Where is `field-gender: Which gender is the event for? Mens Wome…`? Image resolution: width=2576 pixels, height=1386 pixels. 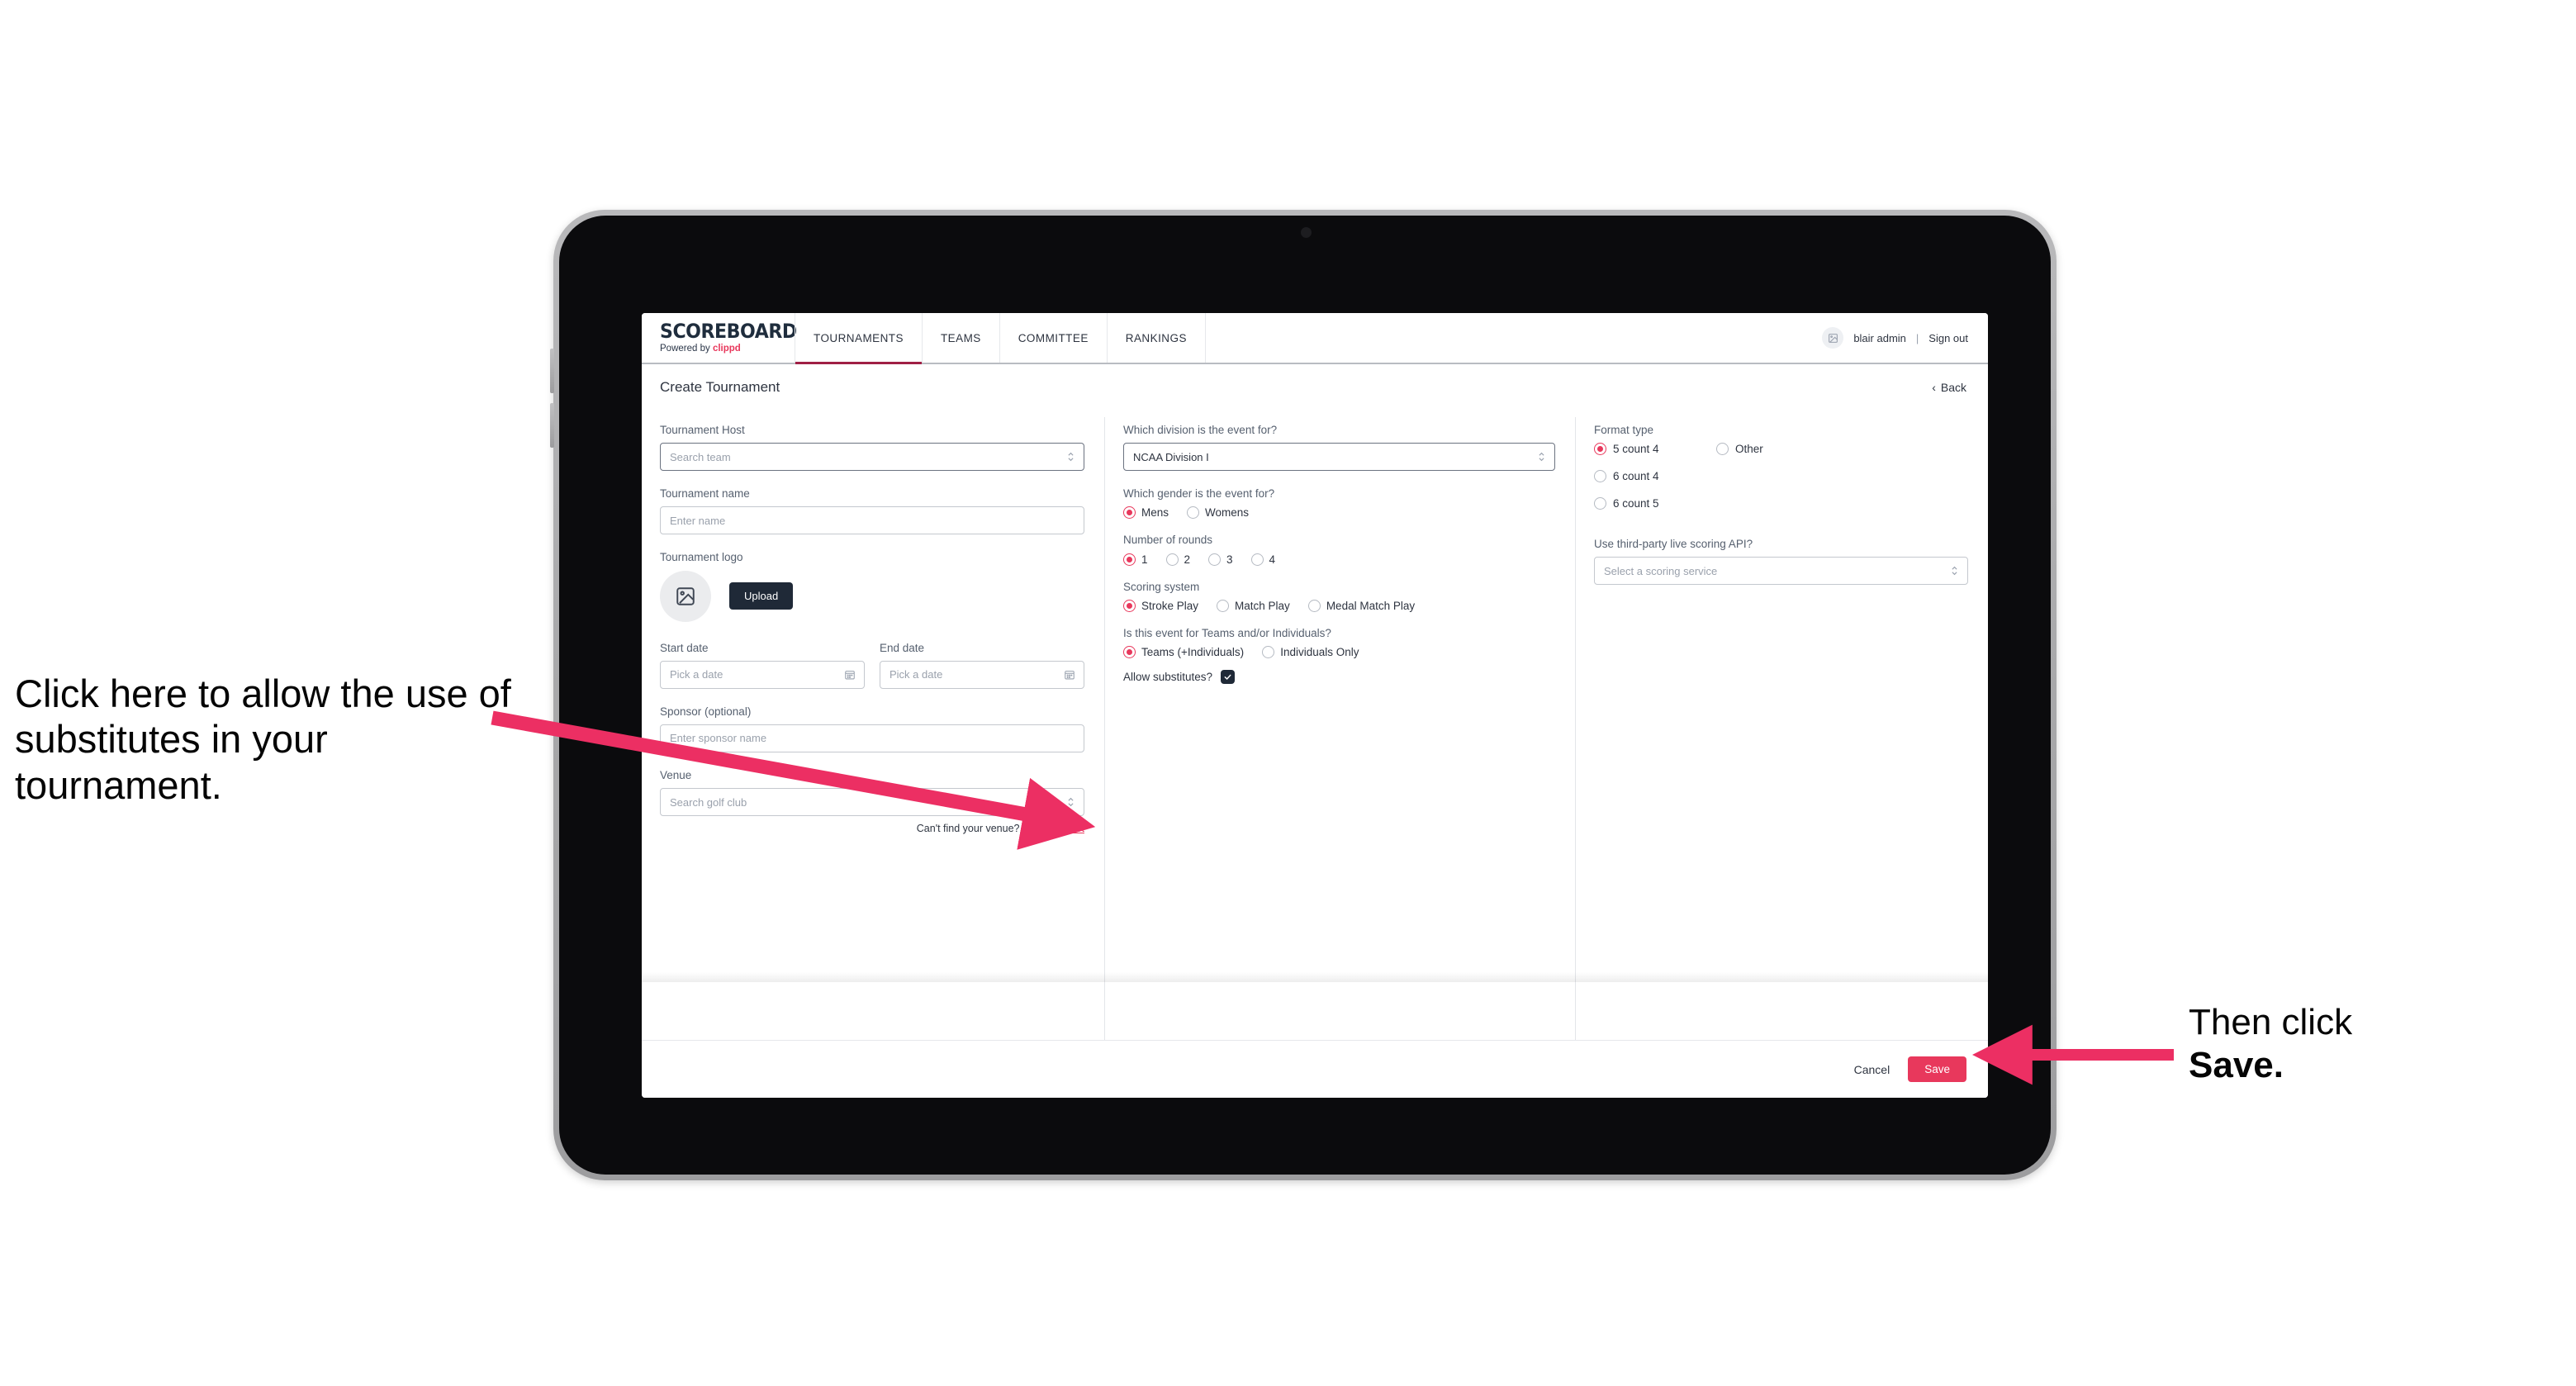 field-gender: Which gender is the event for? Mens Wome… is located at coordinates (1339, 503).